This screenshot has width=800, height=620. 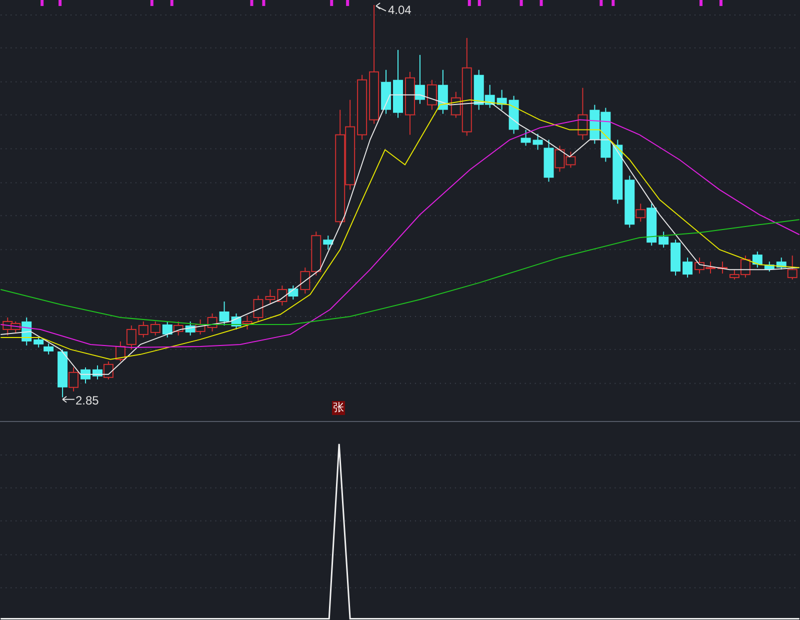 I want to click on high-price-label: 4.04, so click(x=400, y=9).